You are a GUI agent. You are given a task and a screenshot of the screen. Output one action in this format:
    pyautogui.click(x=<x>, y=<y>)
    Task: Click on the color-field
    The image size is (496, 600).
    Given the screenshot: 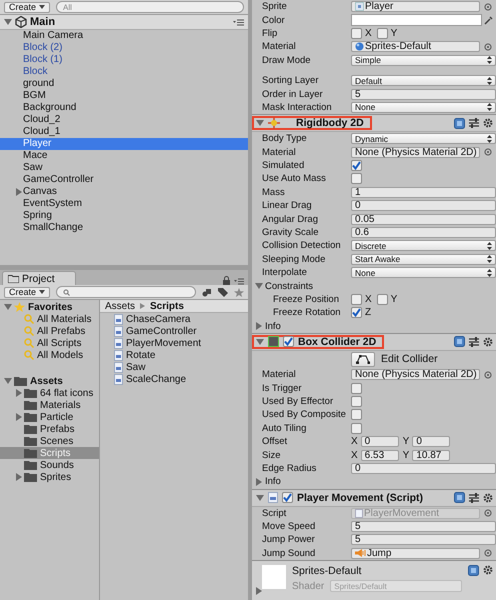 What is the action you would take?
    pyautogui.click(x=416, y=20)
    